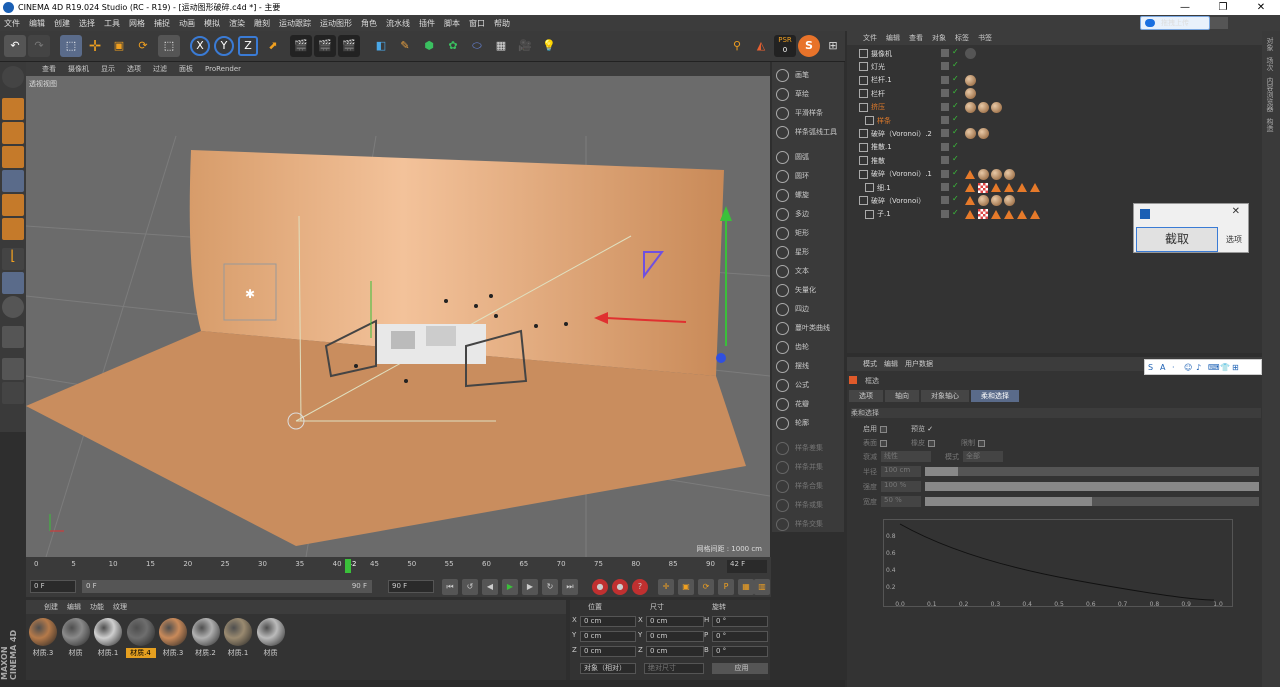  What do you see at coordinates (747, 566) in the screenshot?
I see `current-frame-field: 42 F` at bounding box center [747, 566].